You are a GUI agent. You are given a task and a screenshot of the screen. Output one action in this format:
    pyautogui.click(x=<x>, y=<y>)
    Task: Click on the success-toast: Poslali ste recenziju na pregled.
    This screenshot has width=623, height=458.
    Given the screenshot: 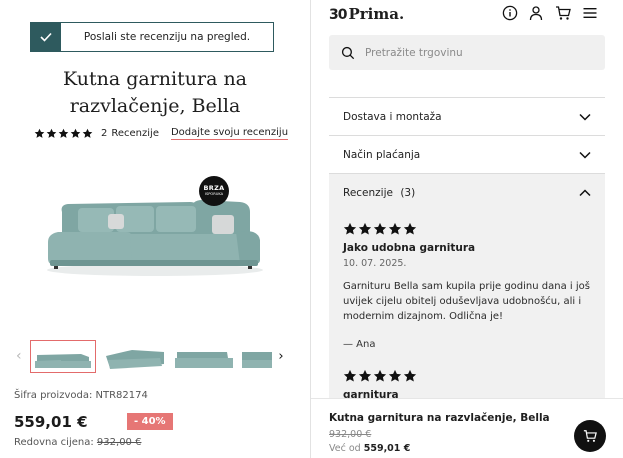 What is the action you would take?
    pyautogui.click(x=152, y=37)
    